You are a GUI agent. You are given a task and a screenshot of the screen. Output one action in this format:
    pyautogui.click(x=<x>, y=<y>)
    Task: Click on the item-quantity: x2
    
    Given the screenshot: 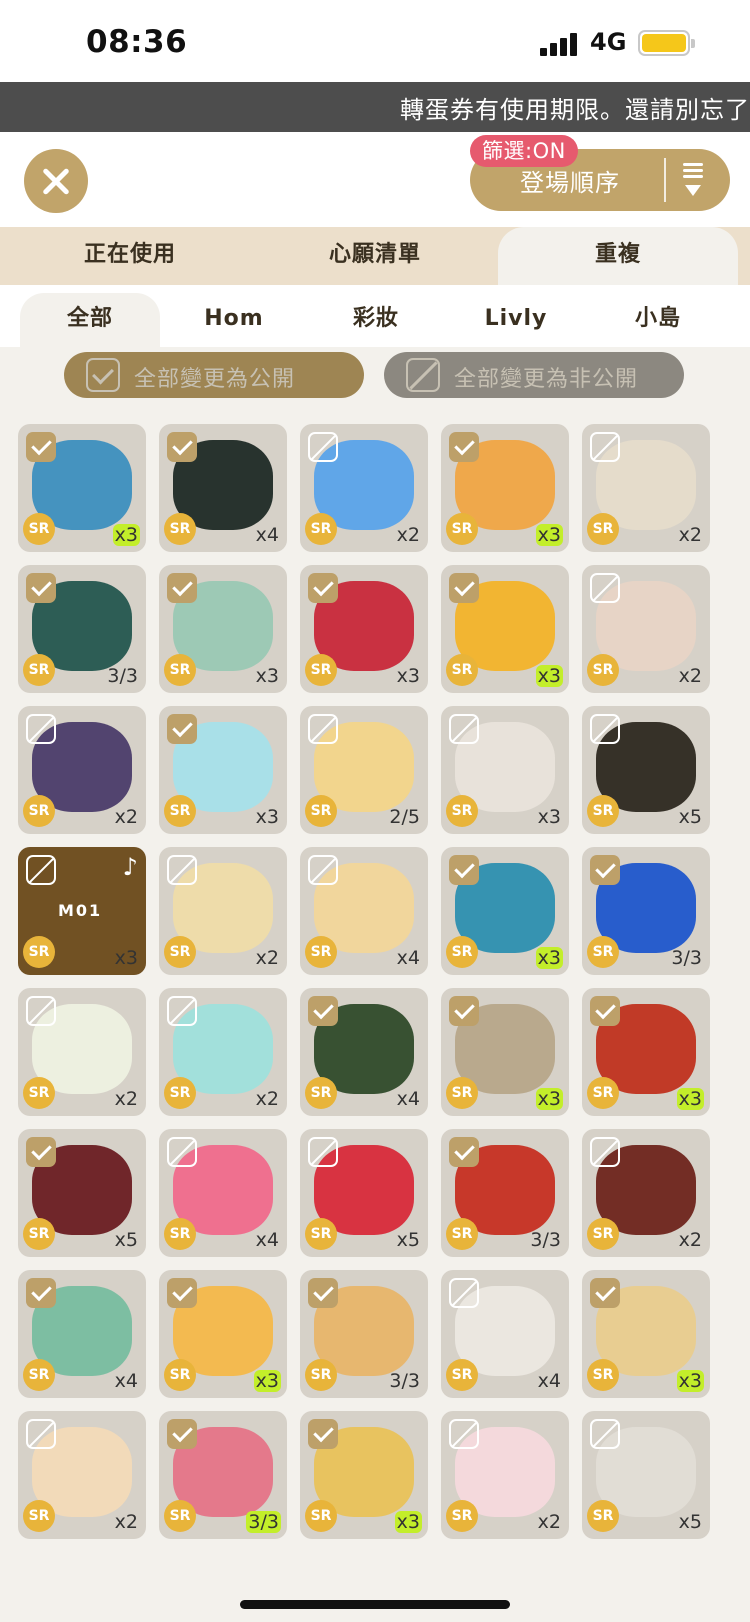 What is the action you would take?
    pyautogui.click(x=126, y=817)
    